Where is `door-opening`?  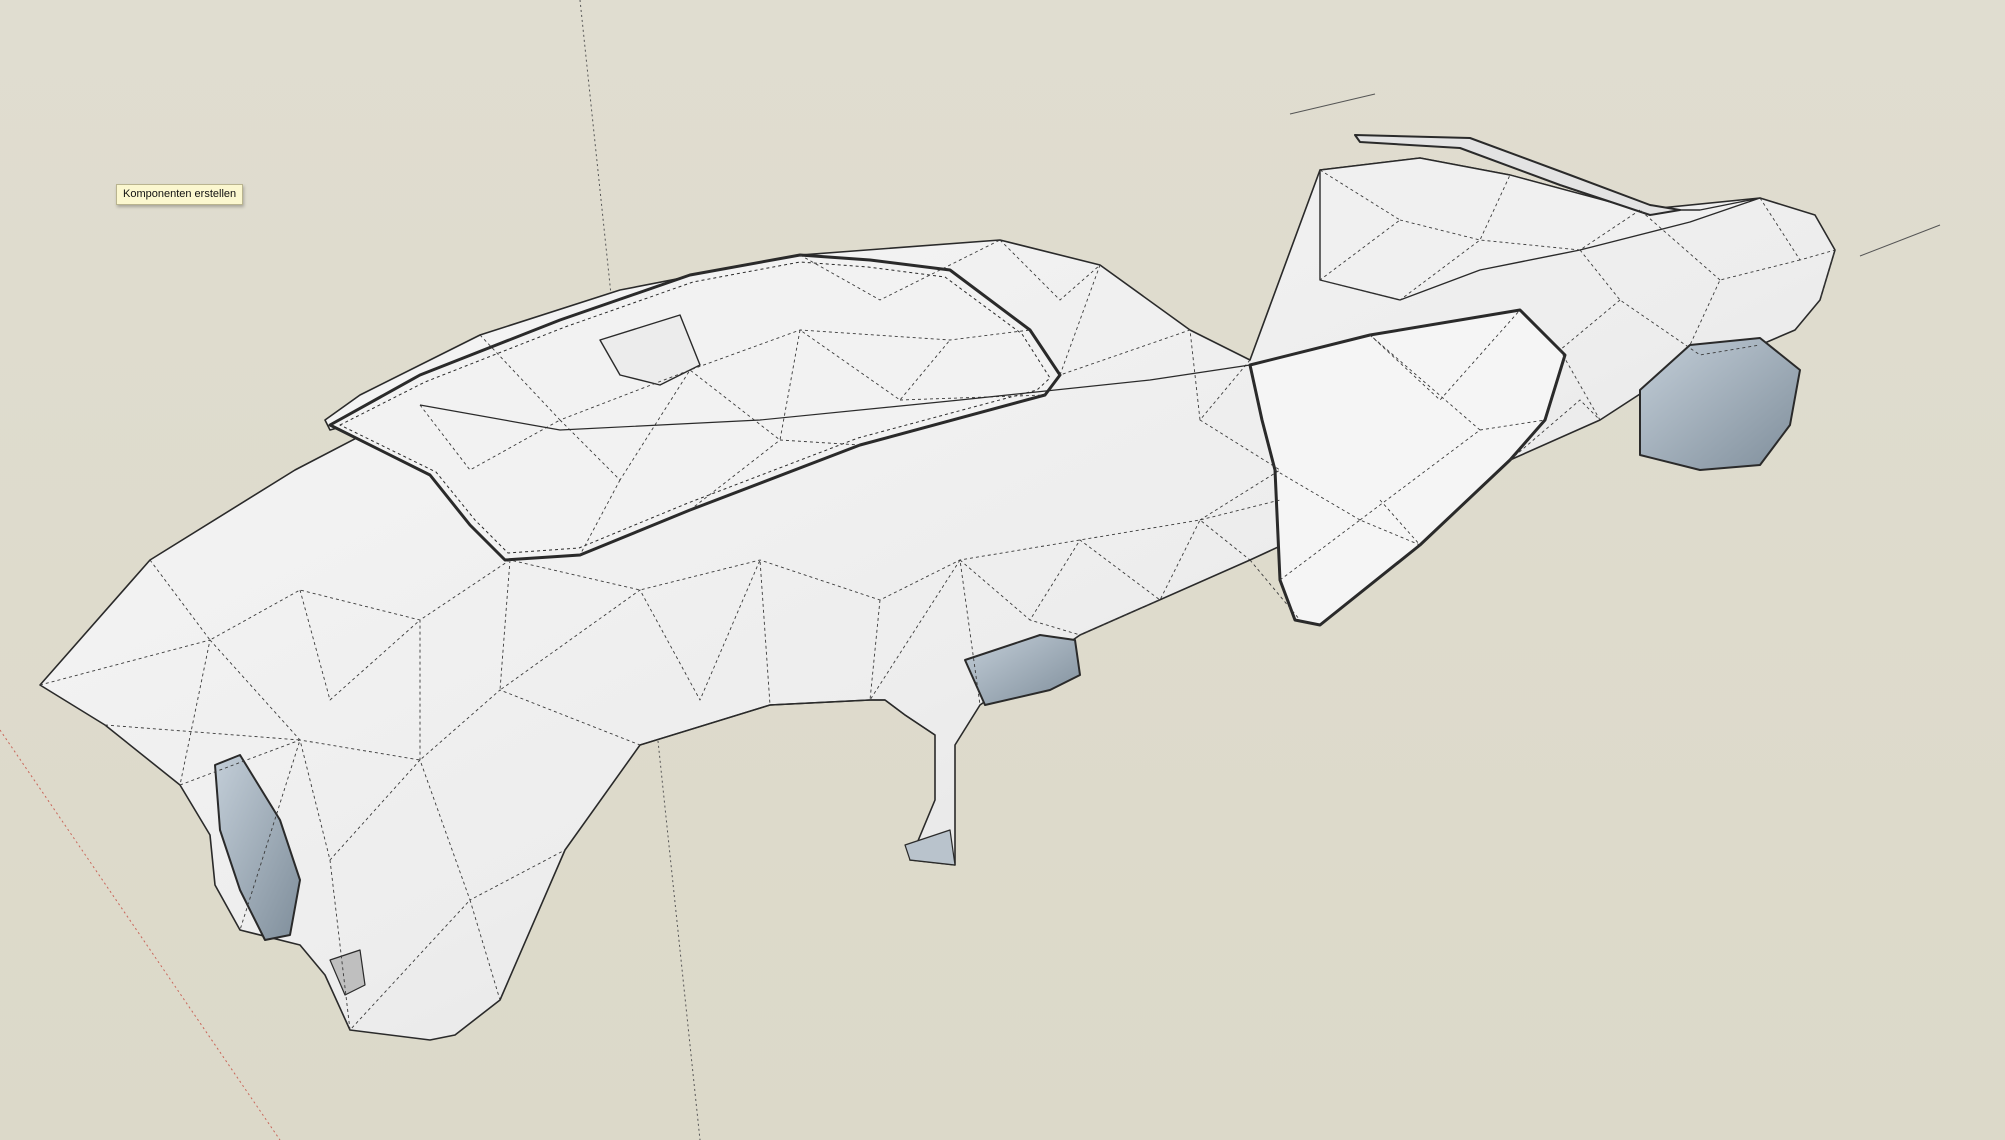 door-opening is located at coordinates (1407, 467).